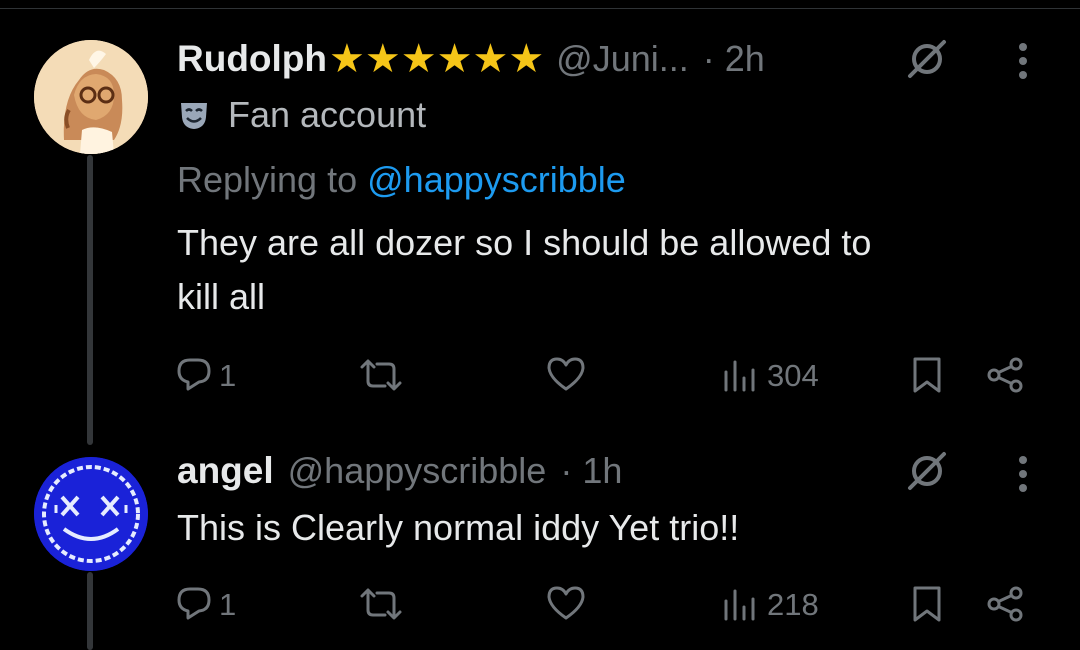 The width and height of the screenshot is (1080, 650). Describe the element at coordinates (437, 59) in the screenshot. I see `stars-badge: ★★★★★★` at that location.